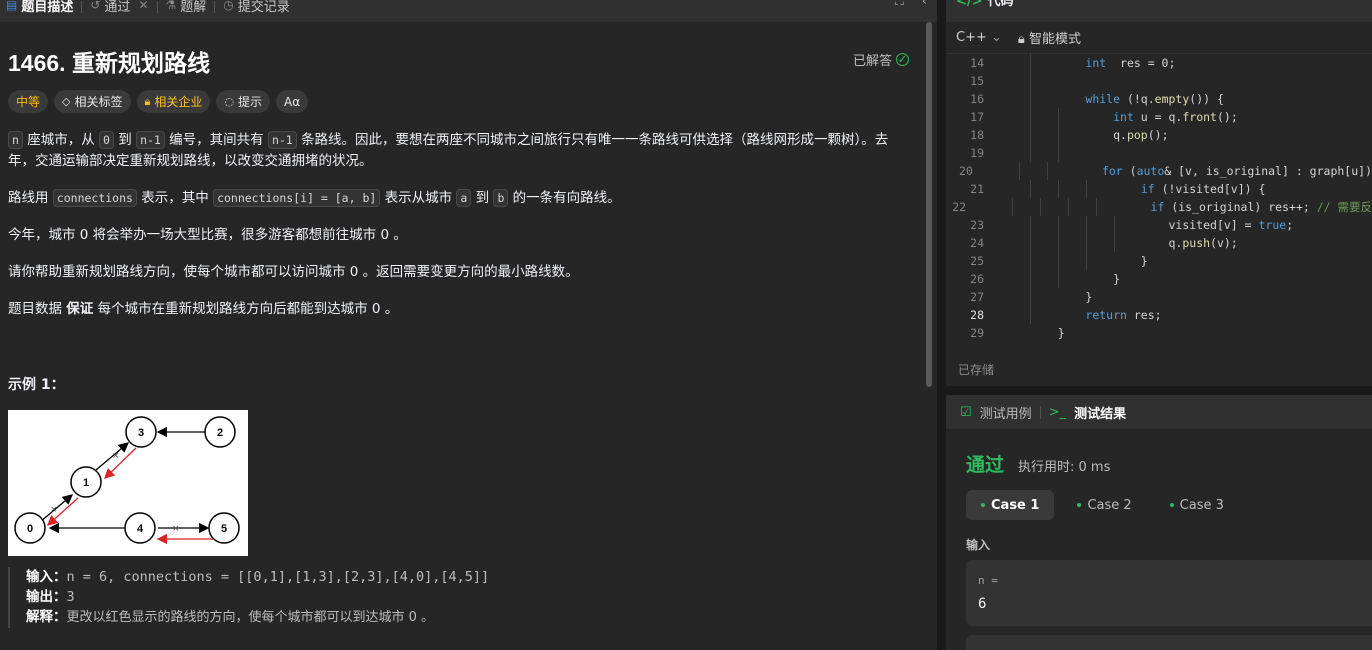 The width and height of the screenshot is (1372, 650). I want to click on language-select: C++, so click(979, 37).